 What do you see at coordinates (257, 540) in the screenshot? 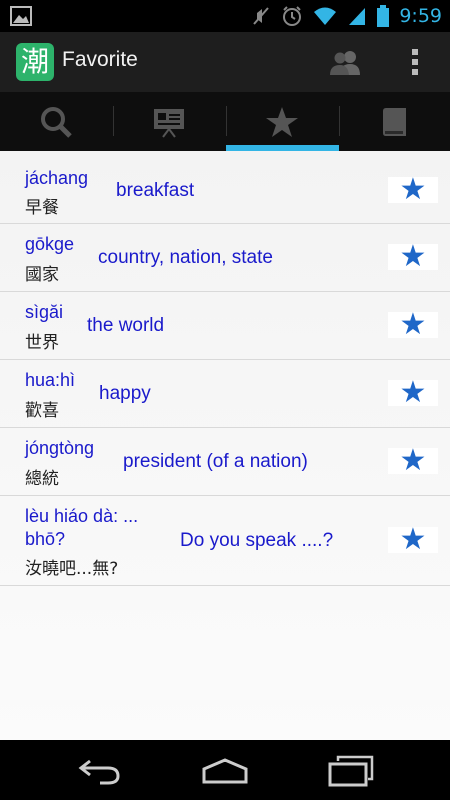
I see `meaning: Do you speak ....?` at bounding box center [257, 540].